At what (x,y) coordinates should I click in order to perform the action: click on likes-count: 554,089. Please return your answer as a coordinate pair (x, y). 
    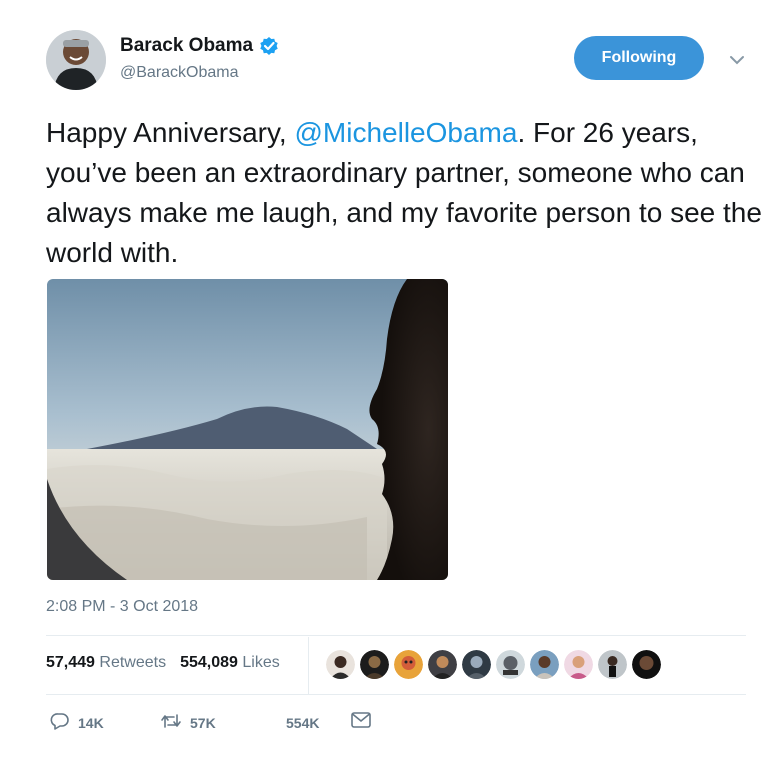
    Looking at the image, I should click on (209, 662).